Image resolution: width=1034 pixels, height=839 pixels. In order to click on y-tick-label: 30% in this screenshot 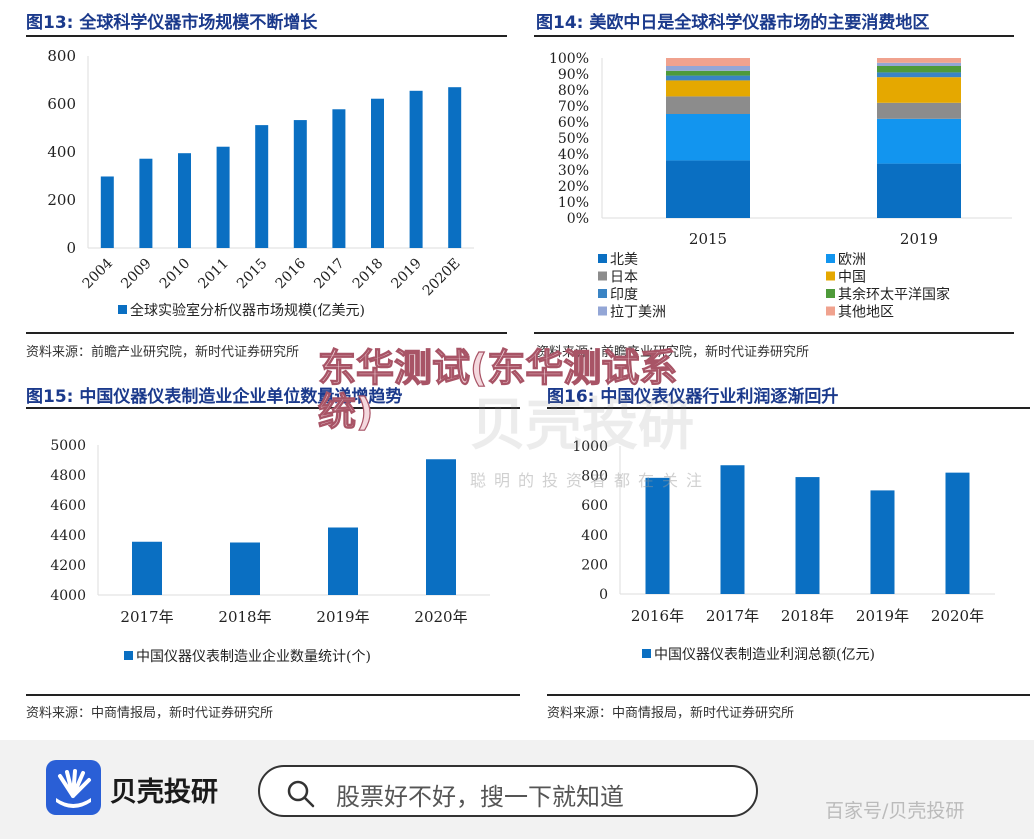, I will do `click(573, 171)`.